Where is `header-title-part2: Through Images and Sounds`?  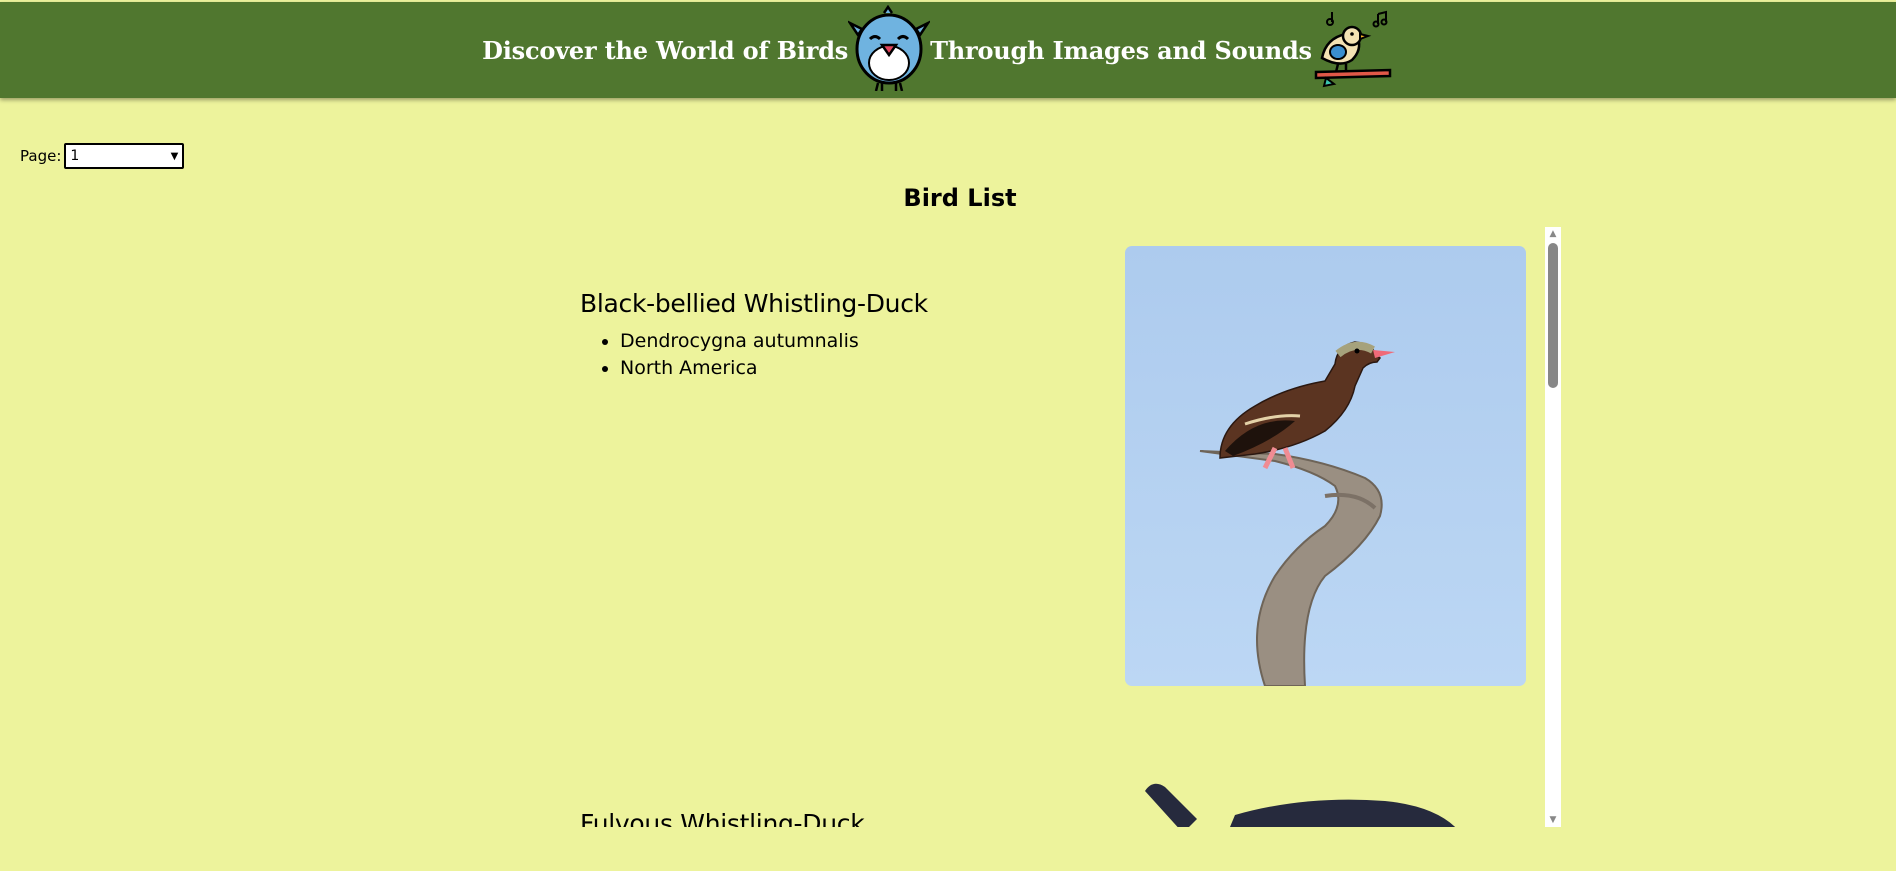 header-title-part2: Through Images and Sounds is located at coordinates (1121, 50).